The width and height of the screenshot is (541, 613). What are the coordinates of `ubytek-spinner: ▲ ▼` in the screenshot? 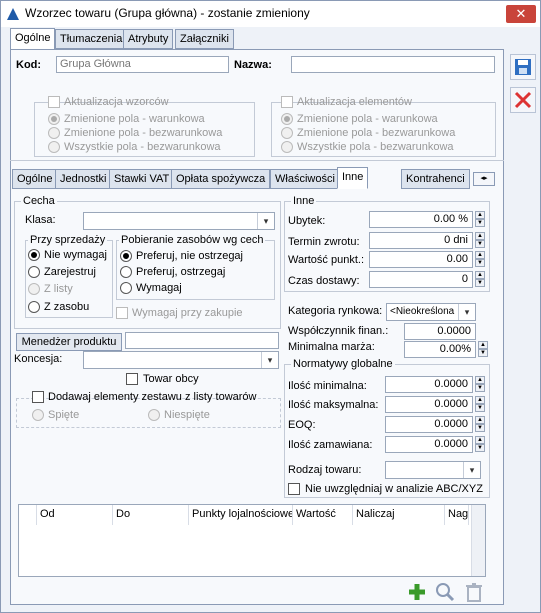 It's located at (480, 219).